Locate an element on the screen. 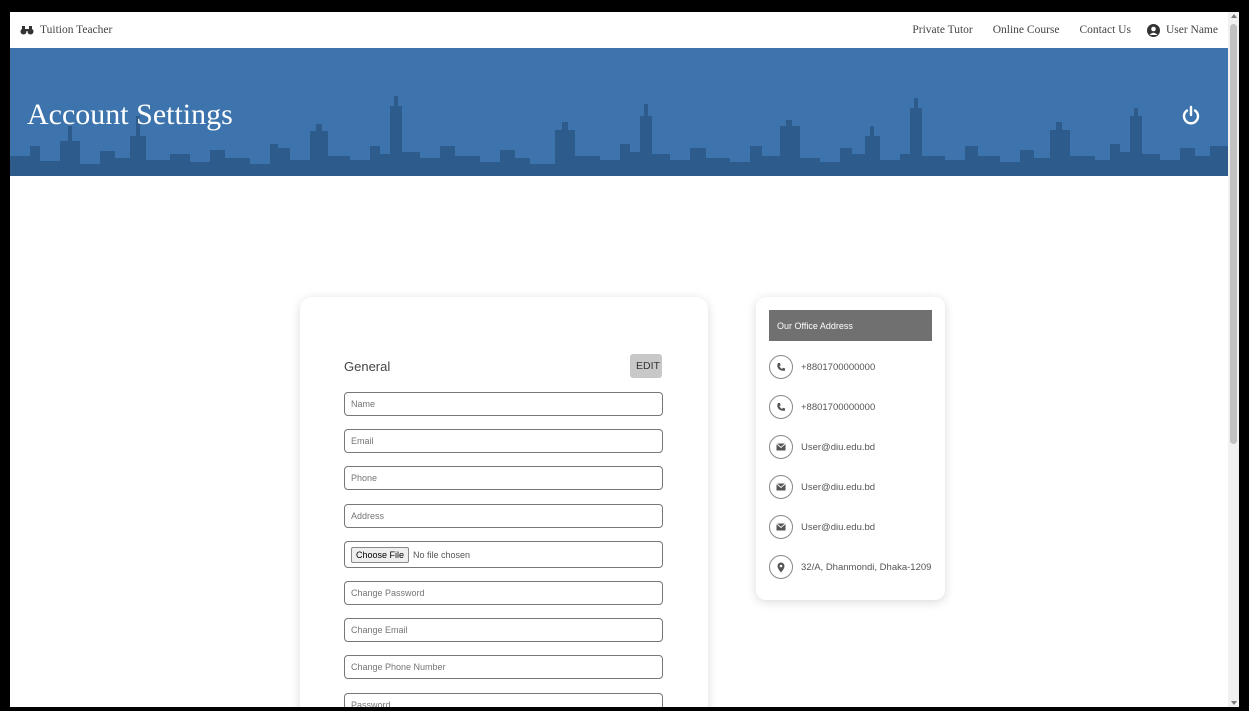 Image resolution: width=1249 pixels, height=711 pixels. change-phone-field is located at coordinates (503, 667).